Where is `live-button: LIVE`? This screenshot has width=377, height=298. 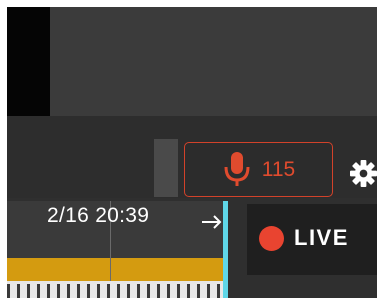
live-button: LIVE is located at coordinates (312, 238).